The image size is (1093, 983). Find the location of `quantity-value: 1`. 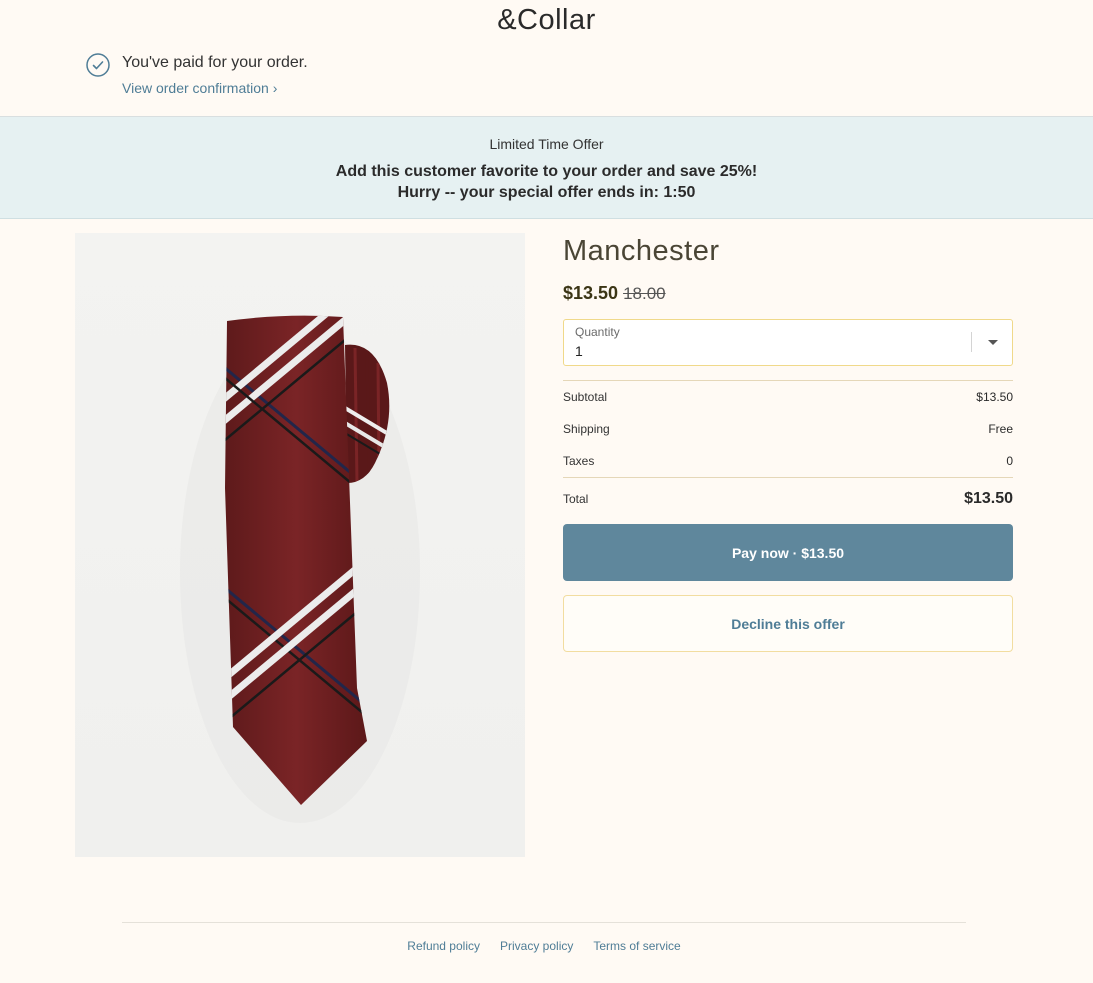

quantity-value: 1 is located at coordinates (579, 351).